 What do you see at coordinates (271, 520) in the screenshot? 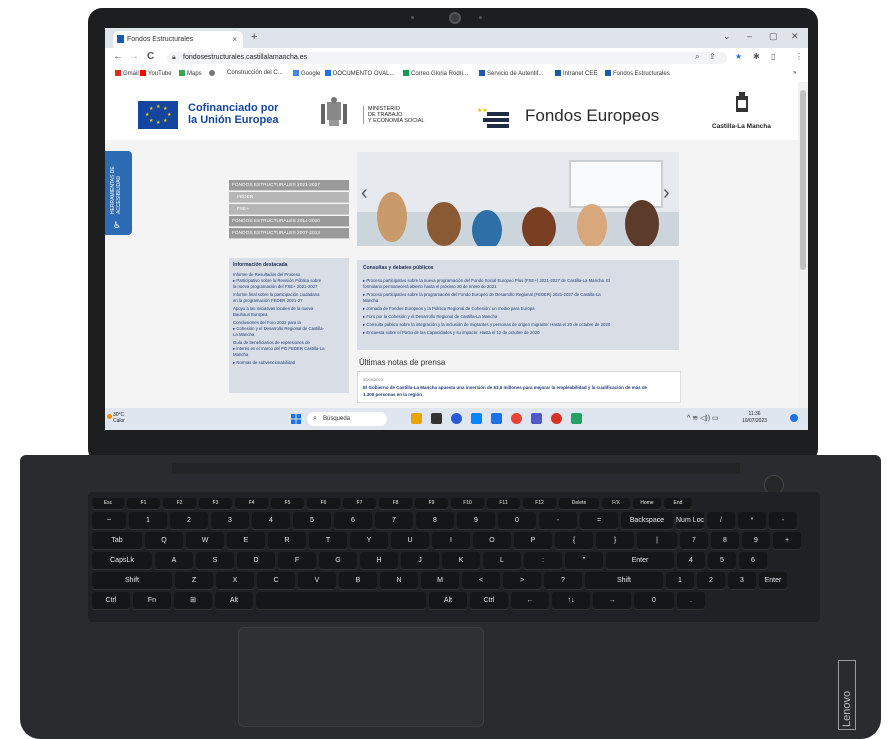
I see `key-4: 4` at bounding box center [271, 520].